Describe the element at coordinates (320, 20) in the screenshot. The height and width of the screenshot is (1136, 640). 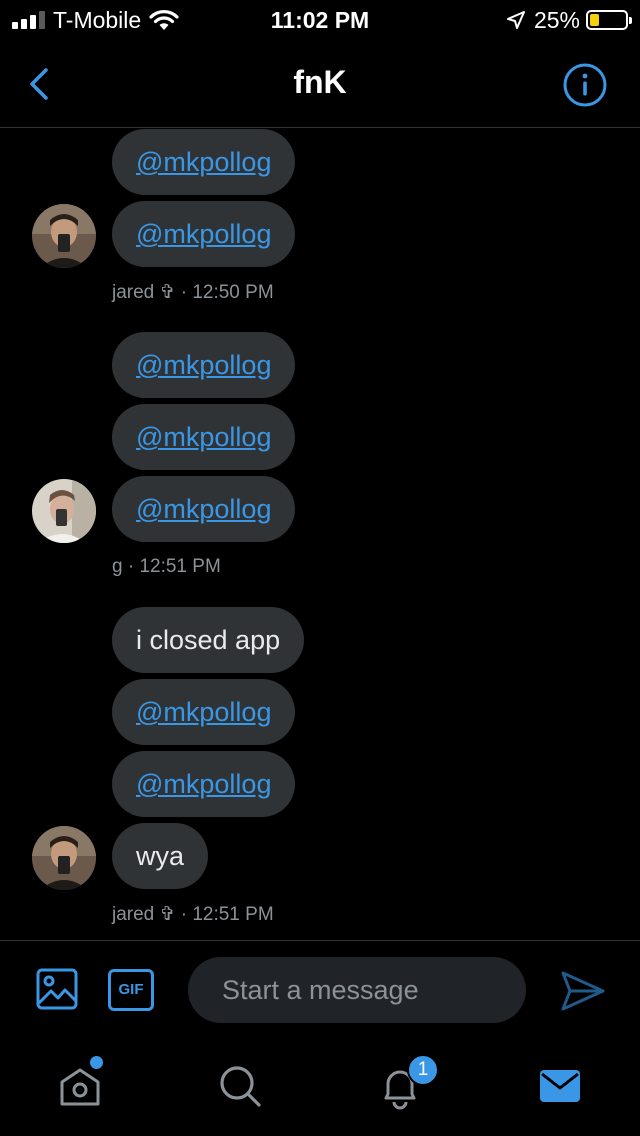
I see `status-bar: T-Mobile 11:02 PM 25%` at that location.